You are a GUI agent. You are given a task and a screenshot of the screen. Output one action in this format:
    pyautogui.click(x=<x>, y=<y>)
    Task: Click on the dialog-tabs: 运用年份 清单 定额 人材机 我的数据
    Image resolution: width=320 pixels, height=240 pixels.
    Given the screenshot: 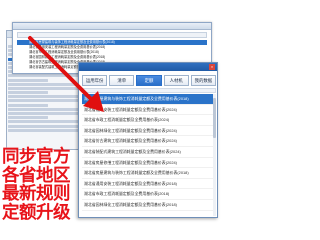 What is the action you would take?
    pyautogui.click(x=149, y=80)
    